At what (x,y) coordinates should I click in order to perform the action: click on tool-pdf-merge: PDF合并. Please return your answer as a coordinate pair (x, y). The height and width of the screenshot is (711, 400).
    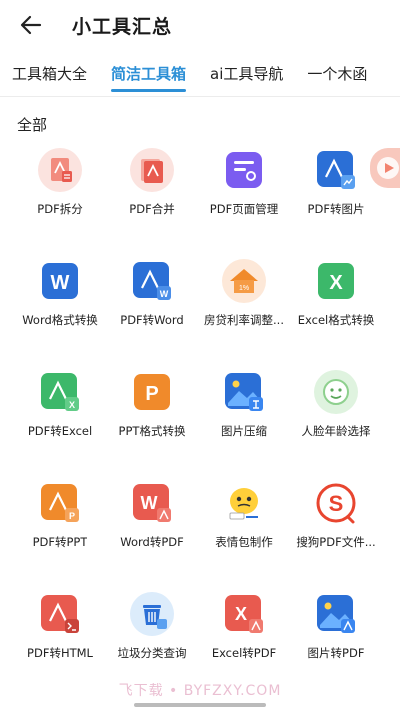
    Looking at the image, I should click on (152, 193).